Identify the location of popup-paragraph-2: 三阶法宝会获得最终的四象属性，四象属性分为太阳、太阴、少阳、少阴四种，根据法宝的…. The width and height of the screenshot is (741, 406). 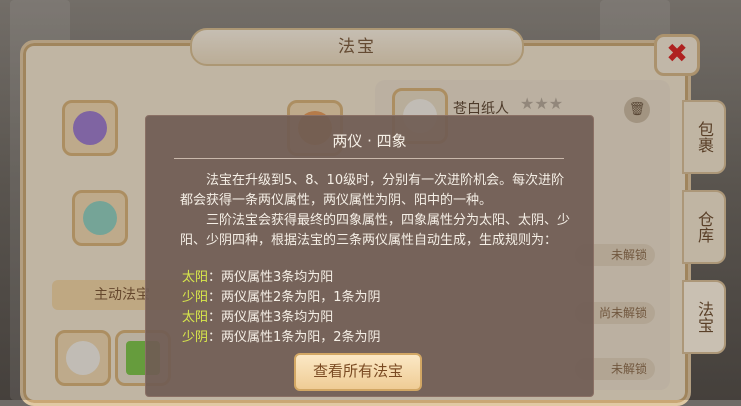
(375, 230).